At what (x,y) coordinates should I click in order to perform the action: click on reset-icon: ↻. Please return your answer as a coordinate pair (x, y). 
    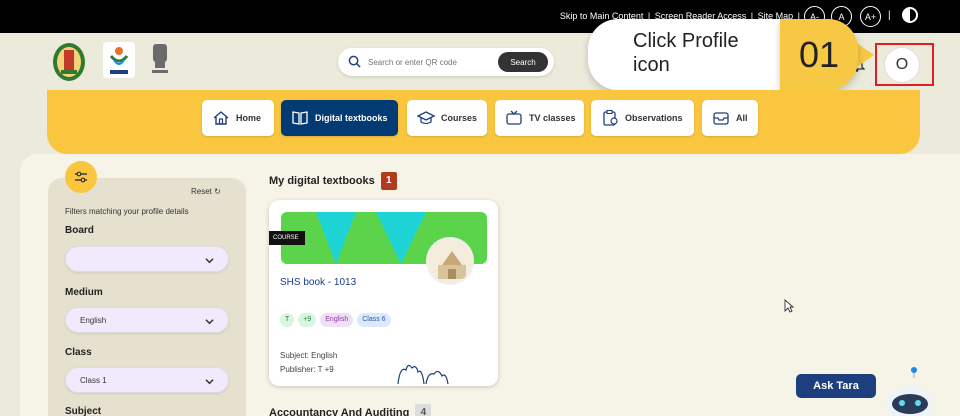
    Looking at the image, I should click on (217, 191).